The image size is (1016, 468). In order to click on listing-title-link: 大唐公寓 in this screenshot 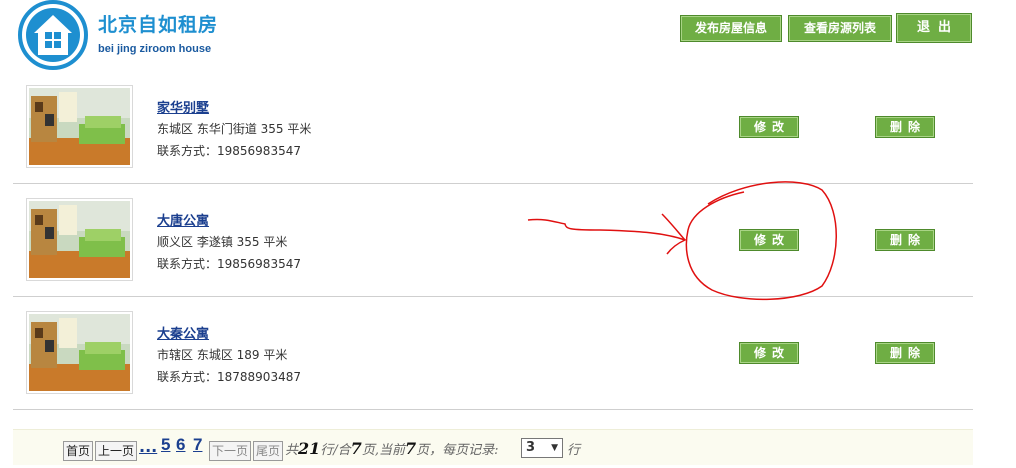, I will do `click(183, 219)`.